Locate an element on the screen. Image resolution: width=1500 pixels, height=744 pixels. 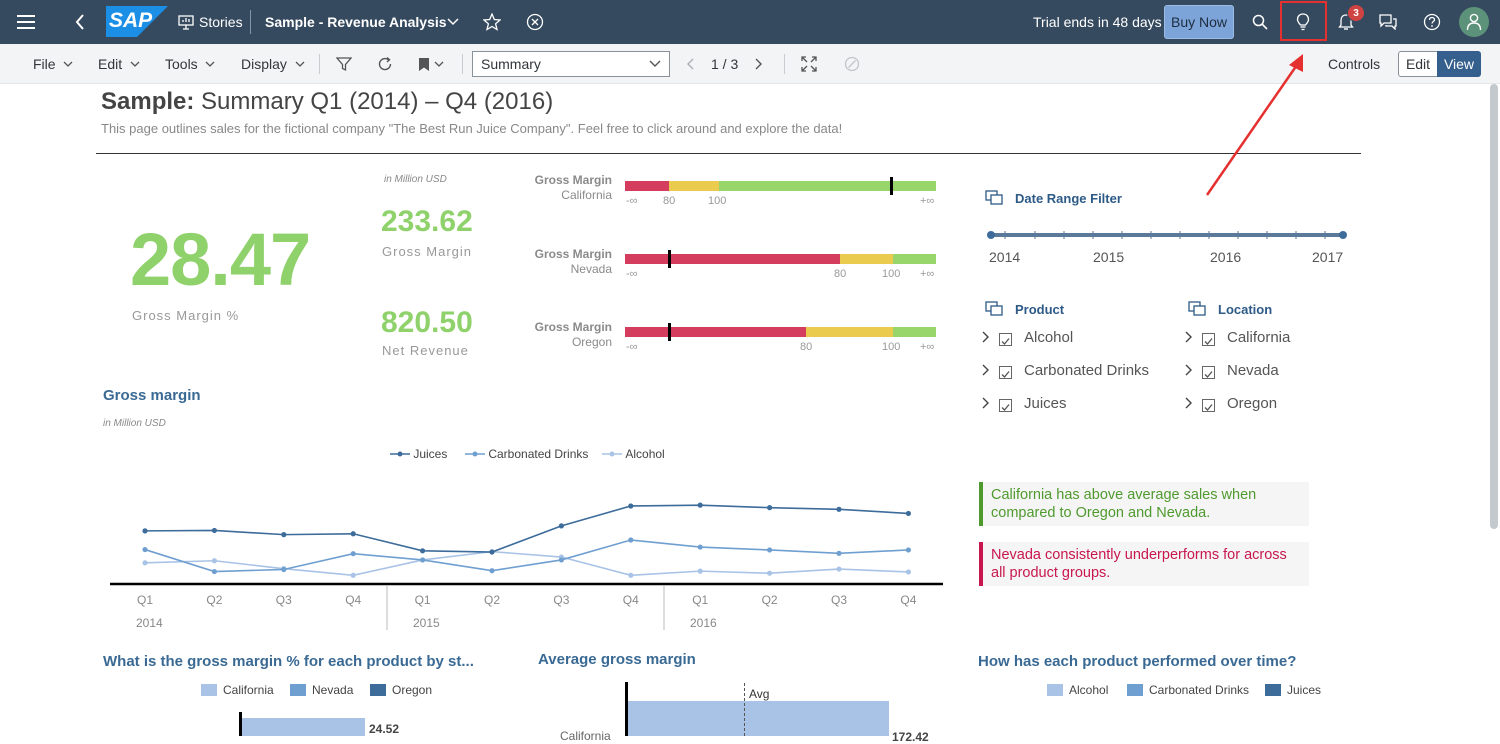
legend-item-nevada: Nevada is located at coordinates (321, 690).